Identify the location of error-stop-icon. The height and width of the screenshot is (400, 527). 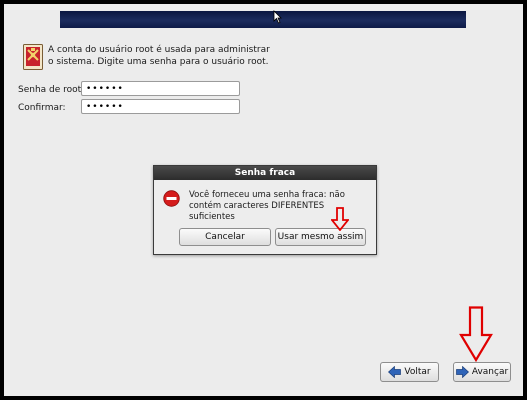
(171, 198).